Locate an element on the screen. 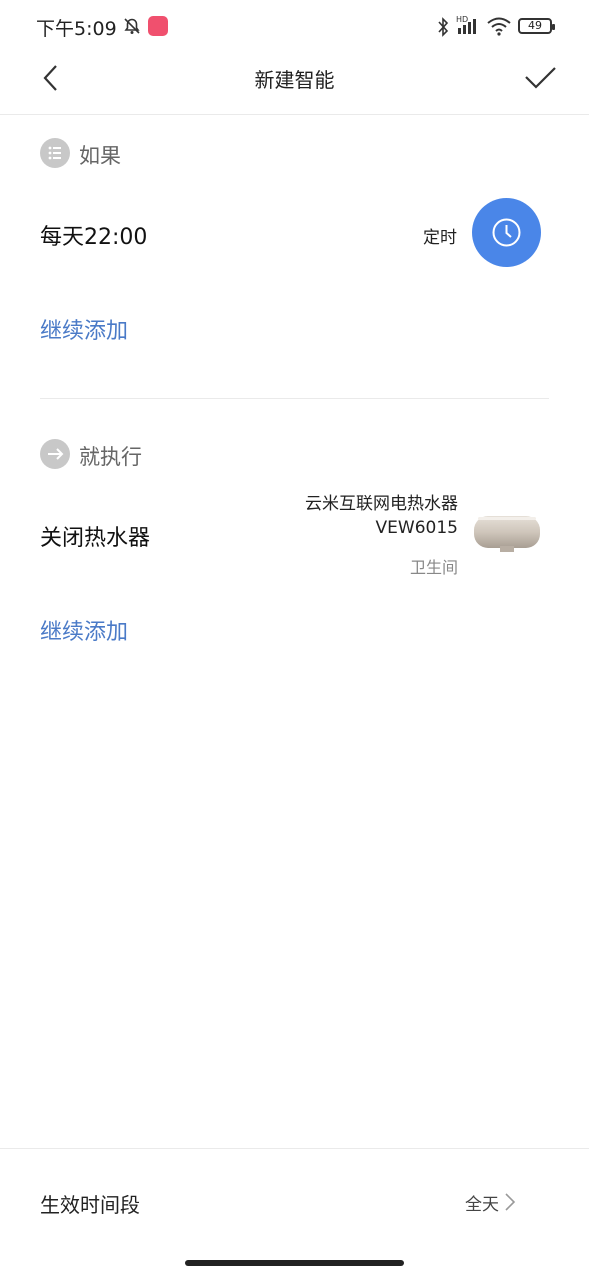 The image size is (589, 1277). bluetooth-icon is located at coordinates (443, 27).